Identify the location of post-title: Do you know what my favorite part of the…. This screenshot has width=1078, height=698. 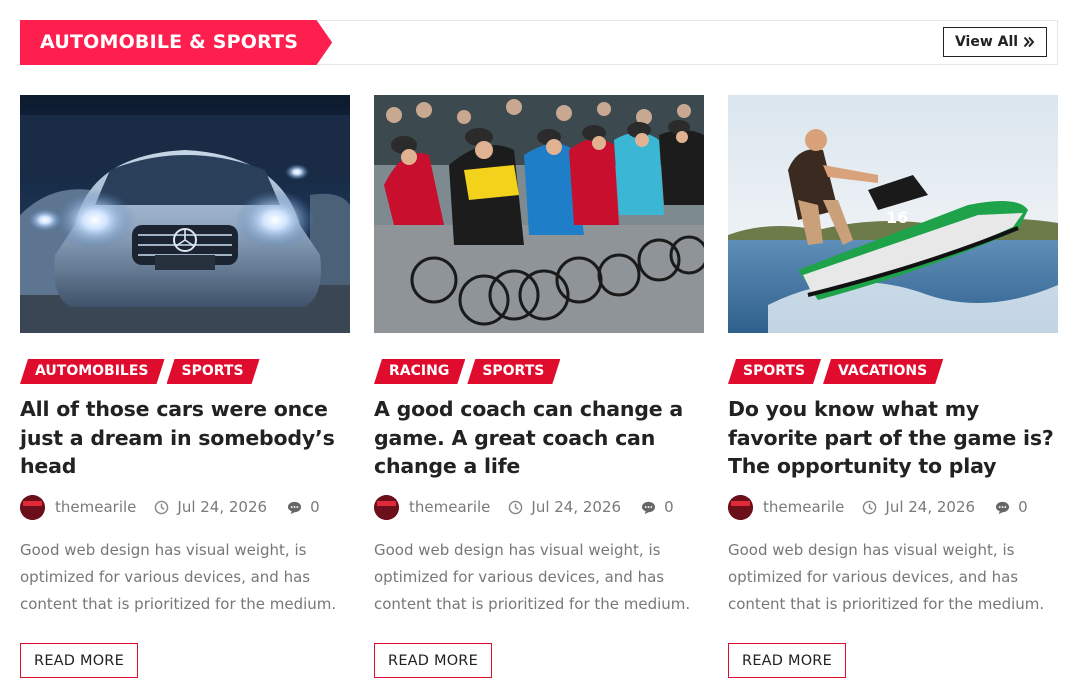
(893, 438).